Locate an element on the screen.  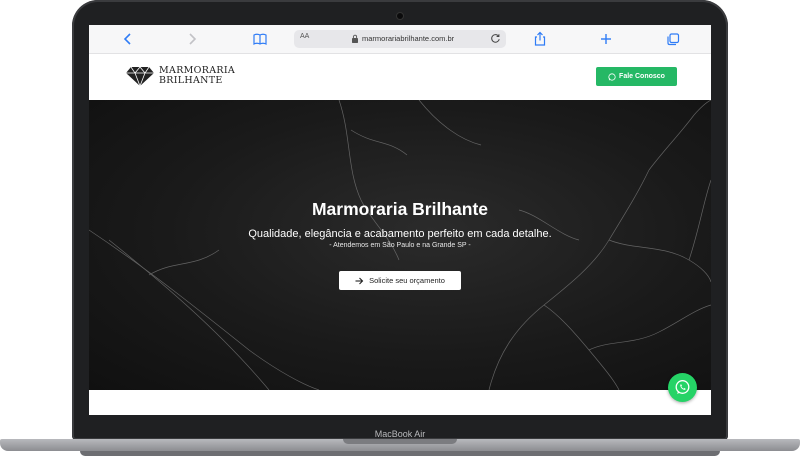
request-quote-button: Solicite seu orçamento is located at coordinates (400, 280).